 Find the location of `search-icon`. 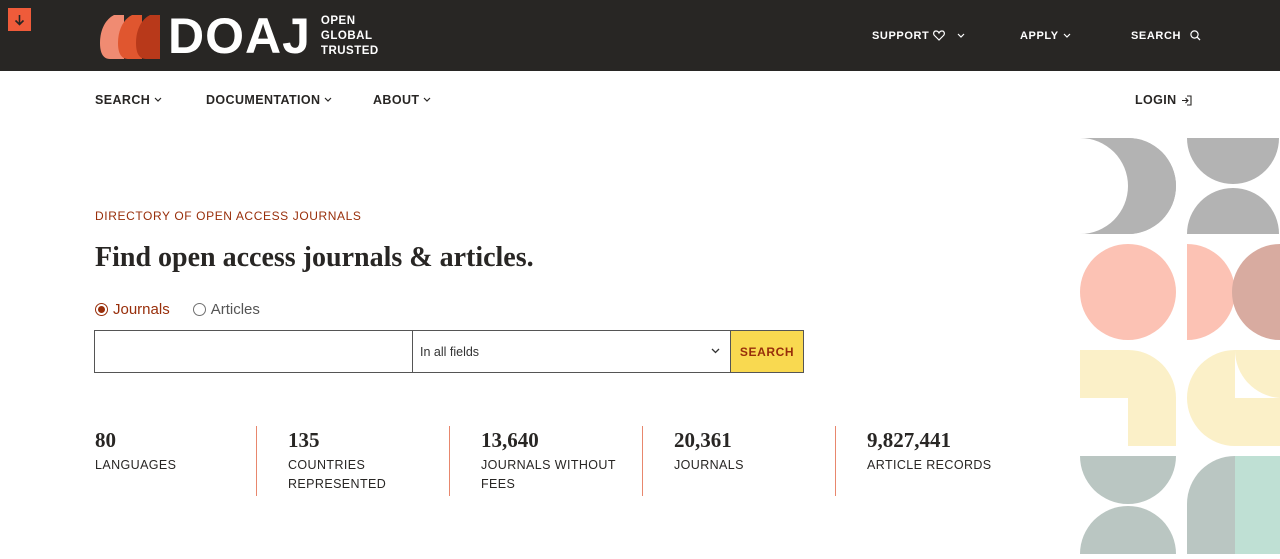

search-icon is located at coordinates (1195, 35).